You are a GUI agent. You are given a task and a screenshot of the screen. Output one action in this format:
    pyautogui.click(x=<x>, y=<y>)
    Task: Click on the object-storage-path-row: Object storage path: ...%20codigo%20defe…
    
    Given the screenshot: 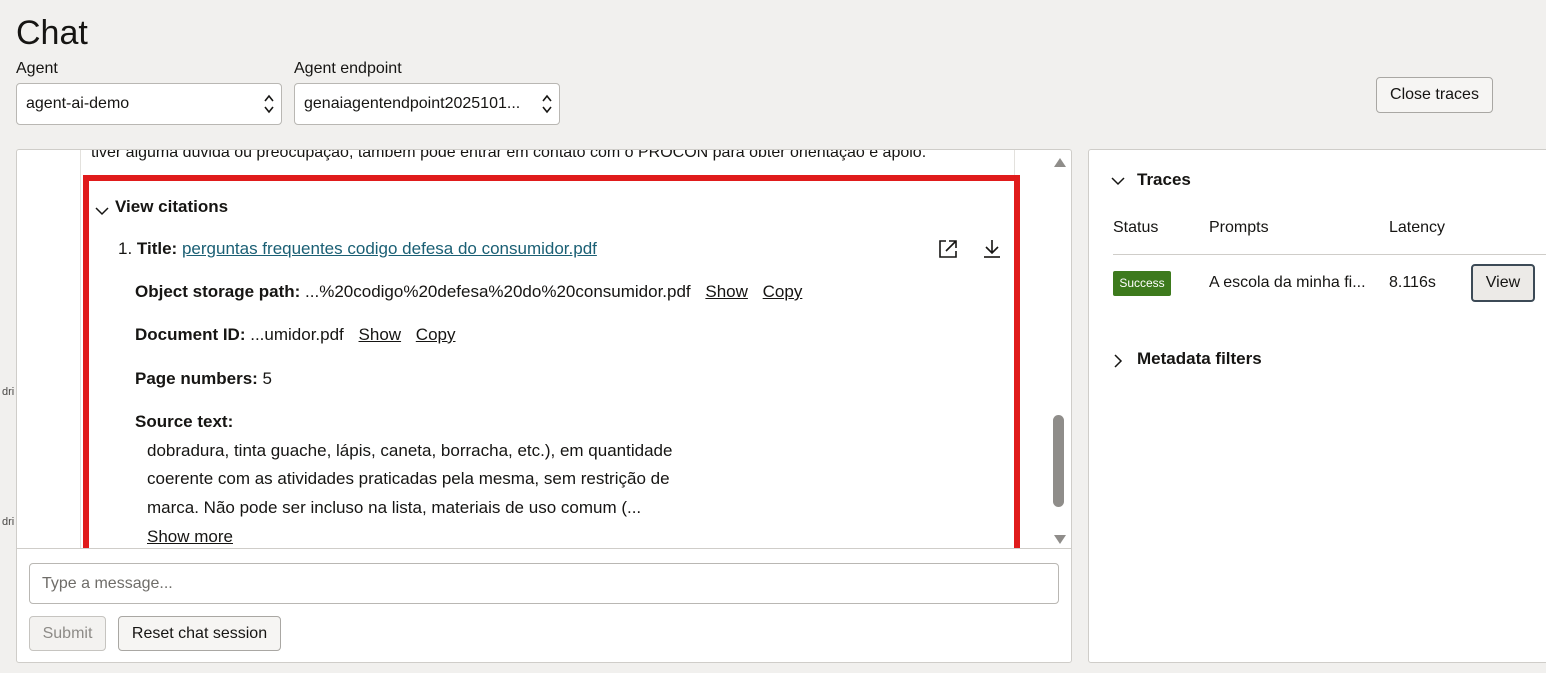 What is the action you would take?
    pyautogui.click(x=468, y=292)
    